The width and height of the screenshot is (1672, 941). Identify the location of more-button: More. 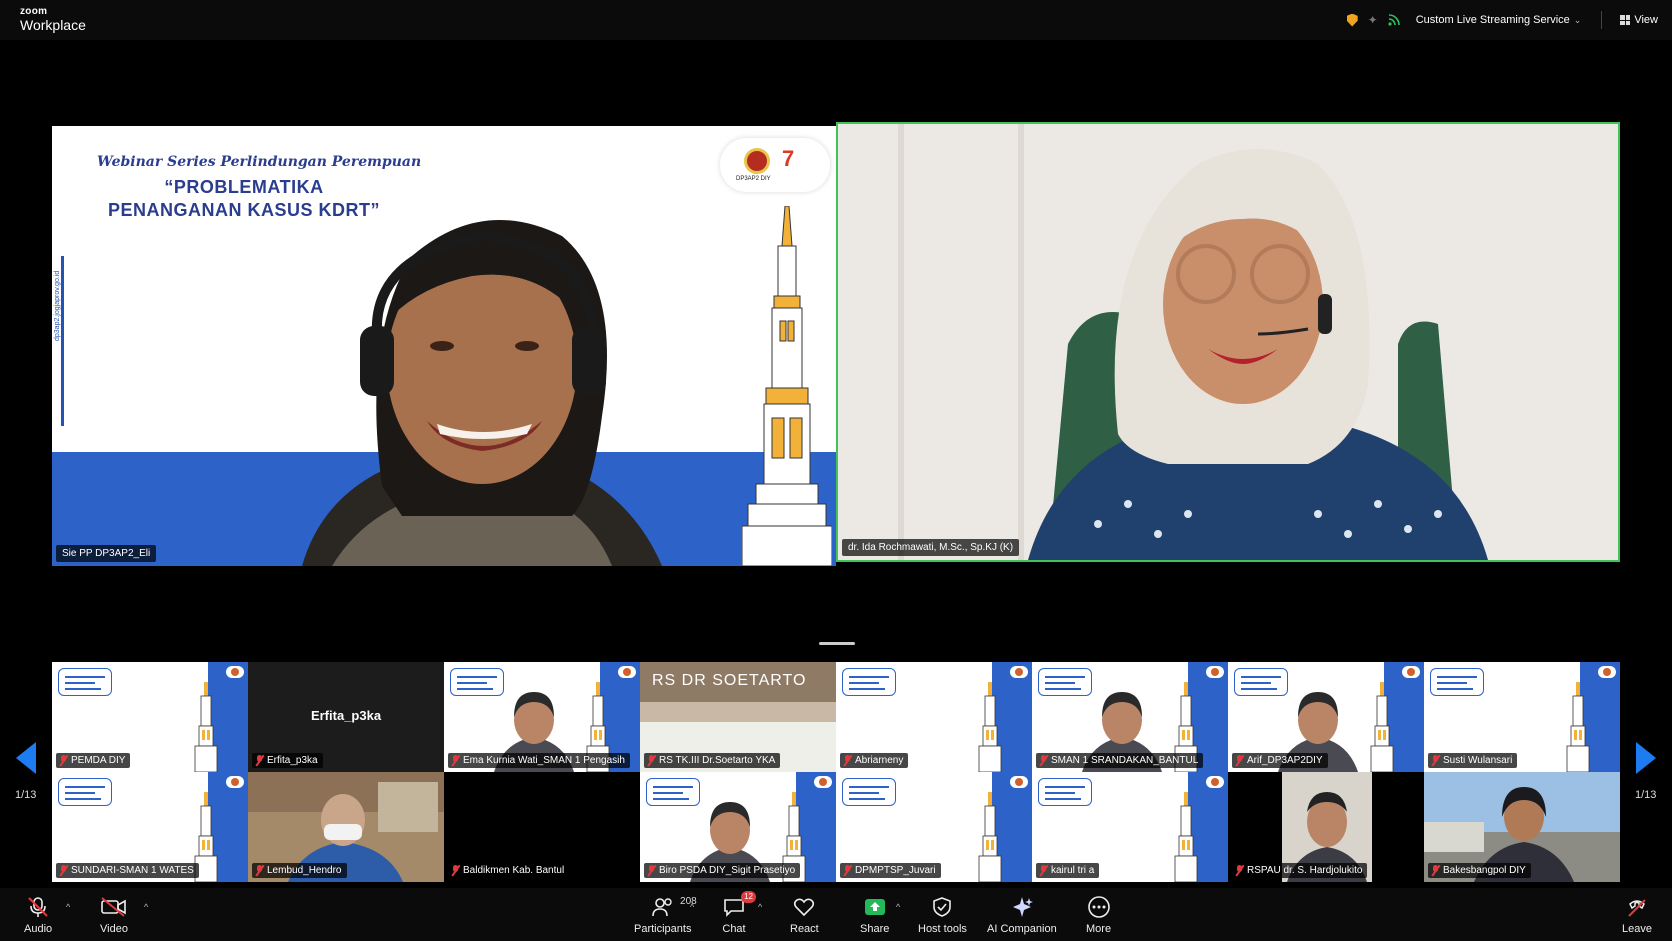
(1098, 915).